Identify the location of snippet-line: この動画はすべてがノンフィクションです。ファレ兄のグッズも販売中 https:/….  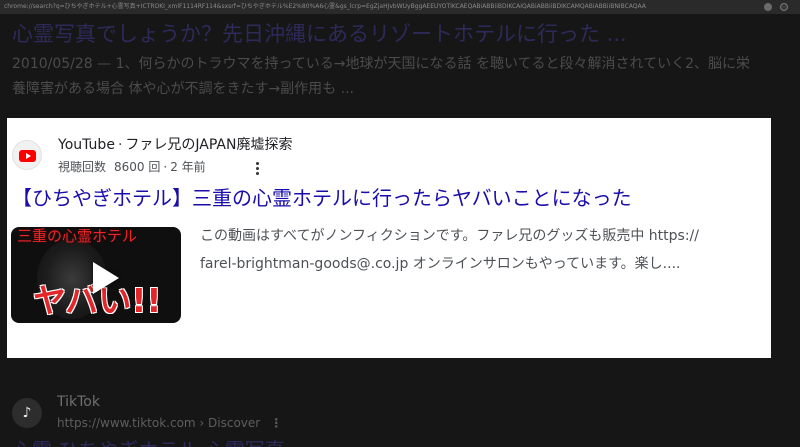
(449, 236).